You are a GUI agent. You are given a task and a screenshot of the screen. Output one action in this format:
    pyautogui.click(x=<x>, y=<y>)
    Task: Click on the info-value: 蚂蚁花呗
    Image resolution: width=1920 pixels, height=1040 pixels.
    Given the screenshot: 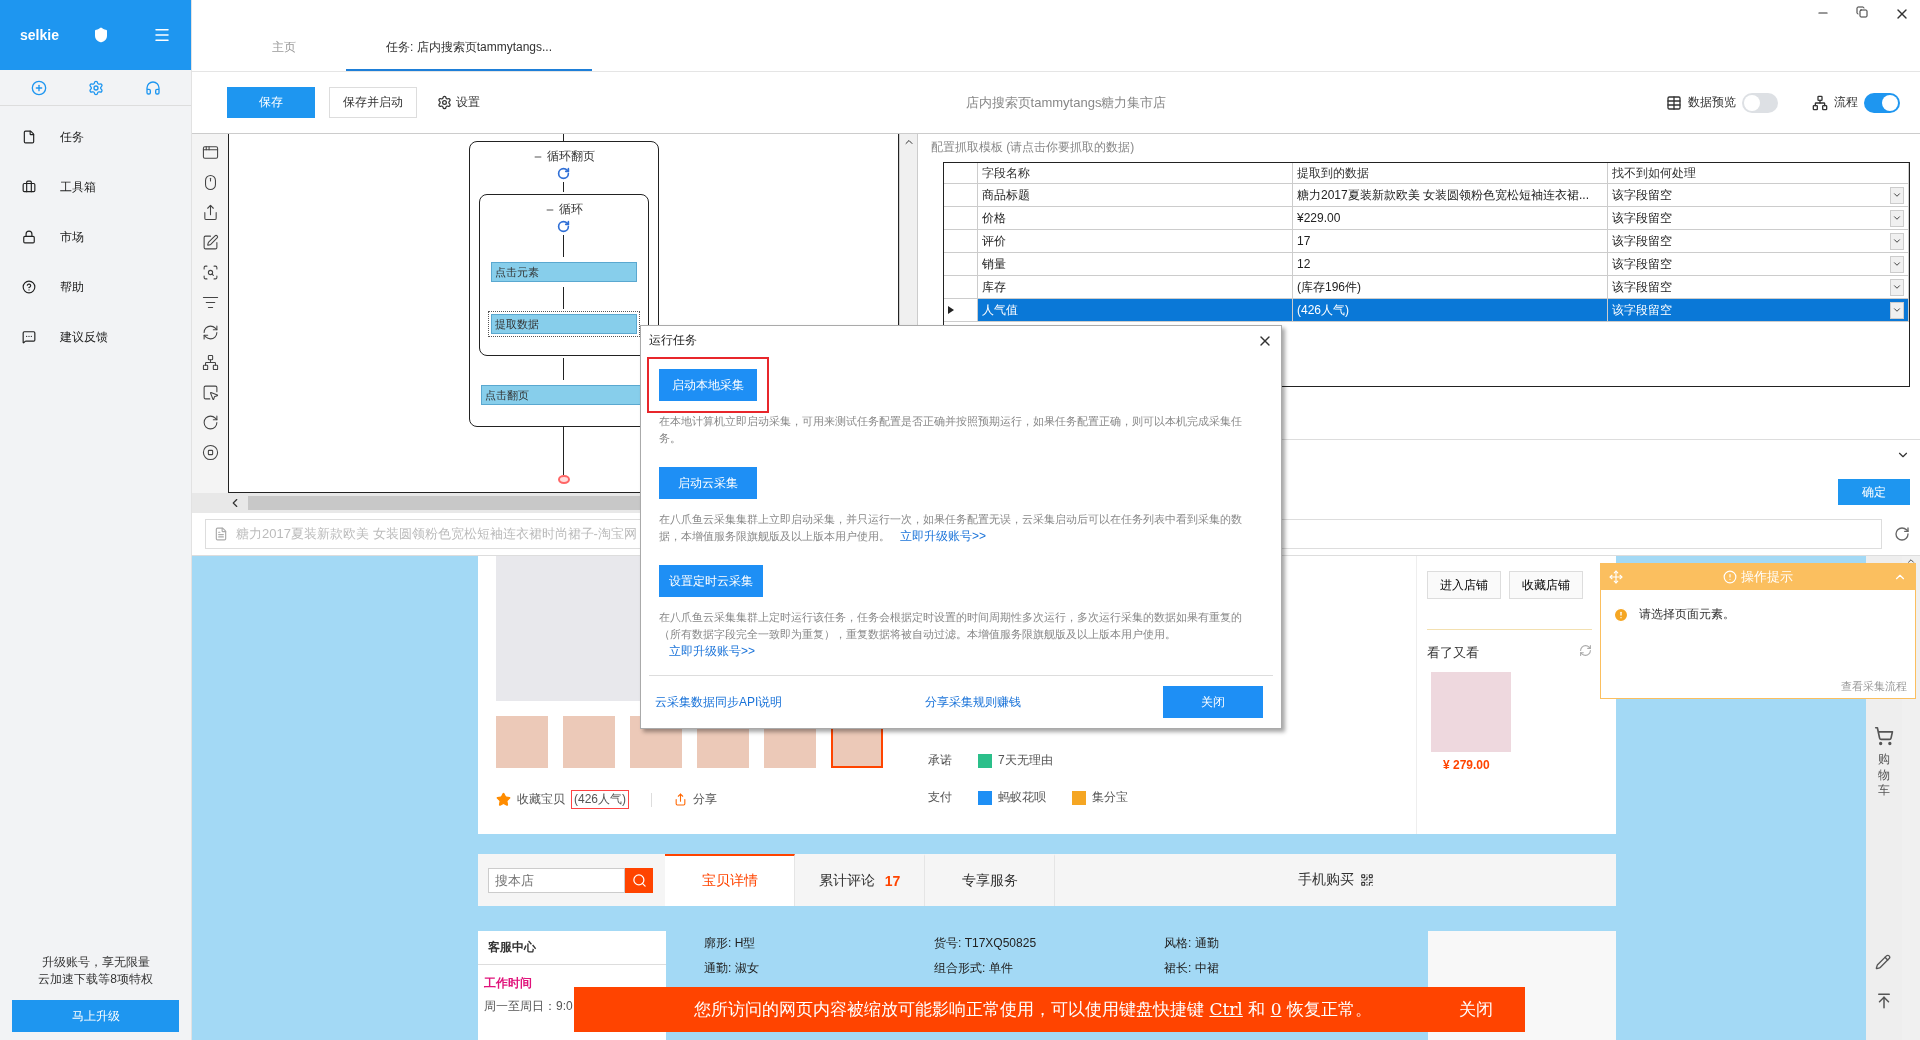 What is the action you would take?
    pyautogui.click(x=1022, y=797)
    